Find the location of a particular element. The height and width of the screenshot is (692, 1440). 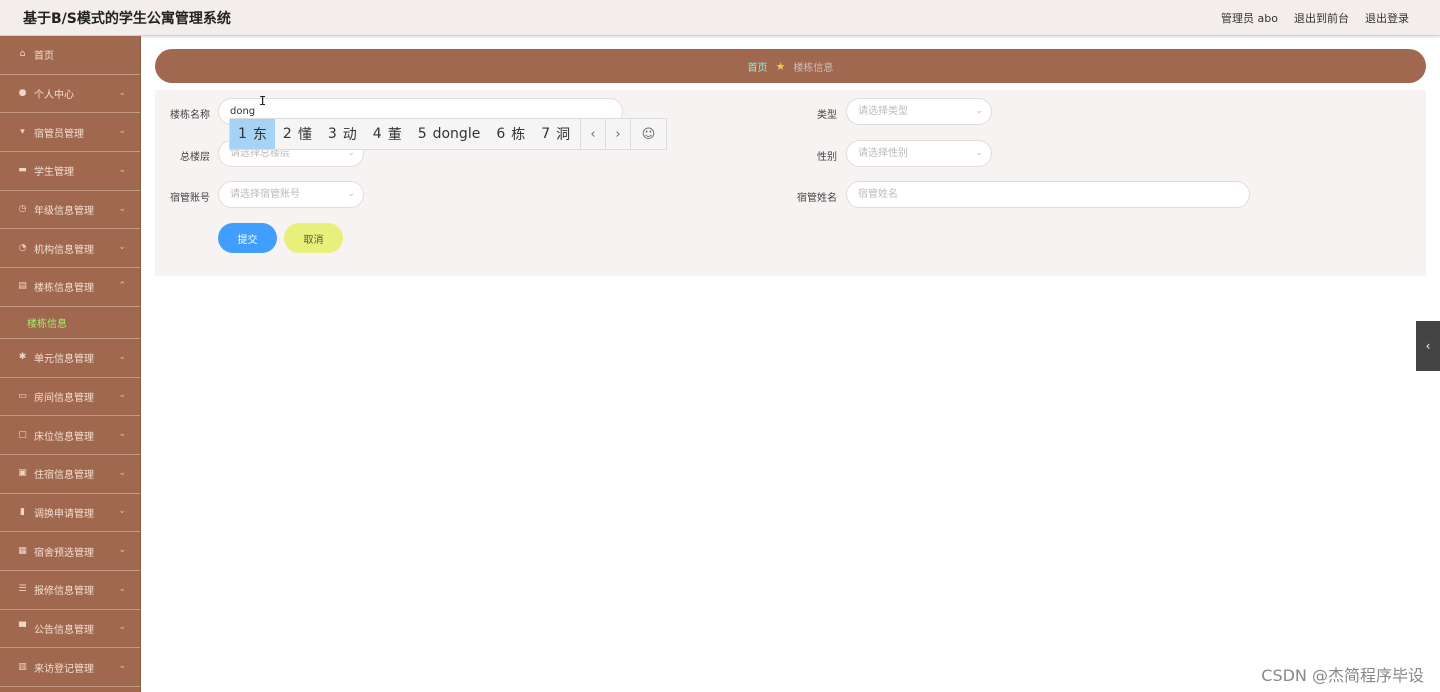

briefcase-icon: ▬ is located at coordinates (22, 170).